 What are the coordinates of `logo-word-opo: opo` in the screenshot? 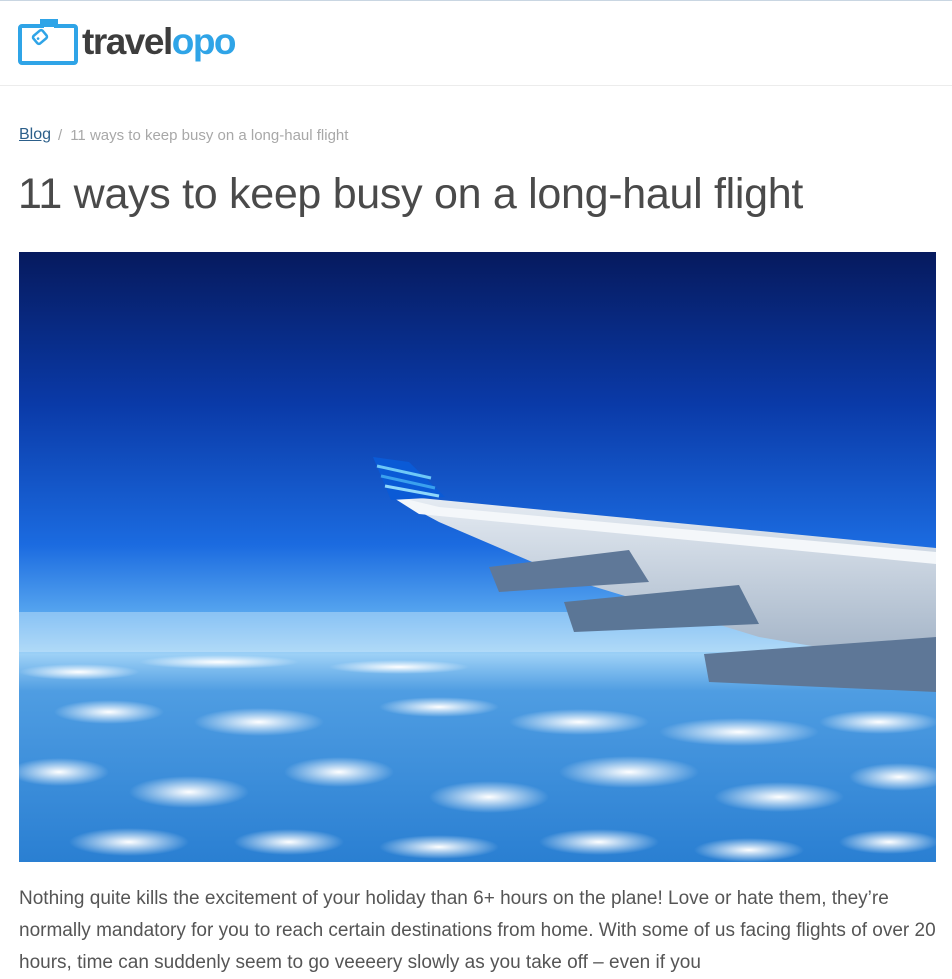 It's located at (204, 41).